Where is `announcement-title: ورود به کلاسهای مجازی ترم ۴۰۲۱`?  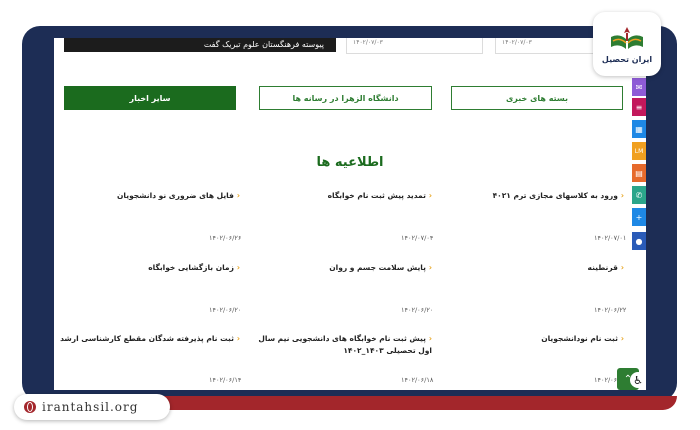
announcement-title: ورود به کلاسهای مجازی ترم ۴۰۲۱ is located at coordinates (555, 195).